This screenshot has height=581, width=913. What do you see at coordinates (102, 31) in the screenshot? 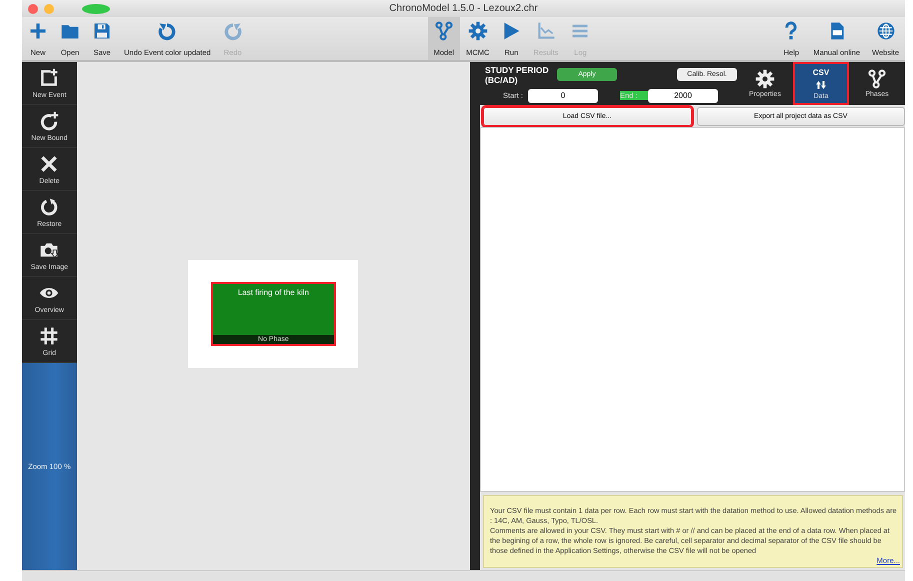
I see `save-icon` at bounding box center [102, 31].